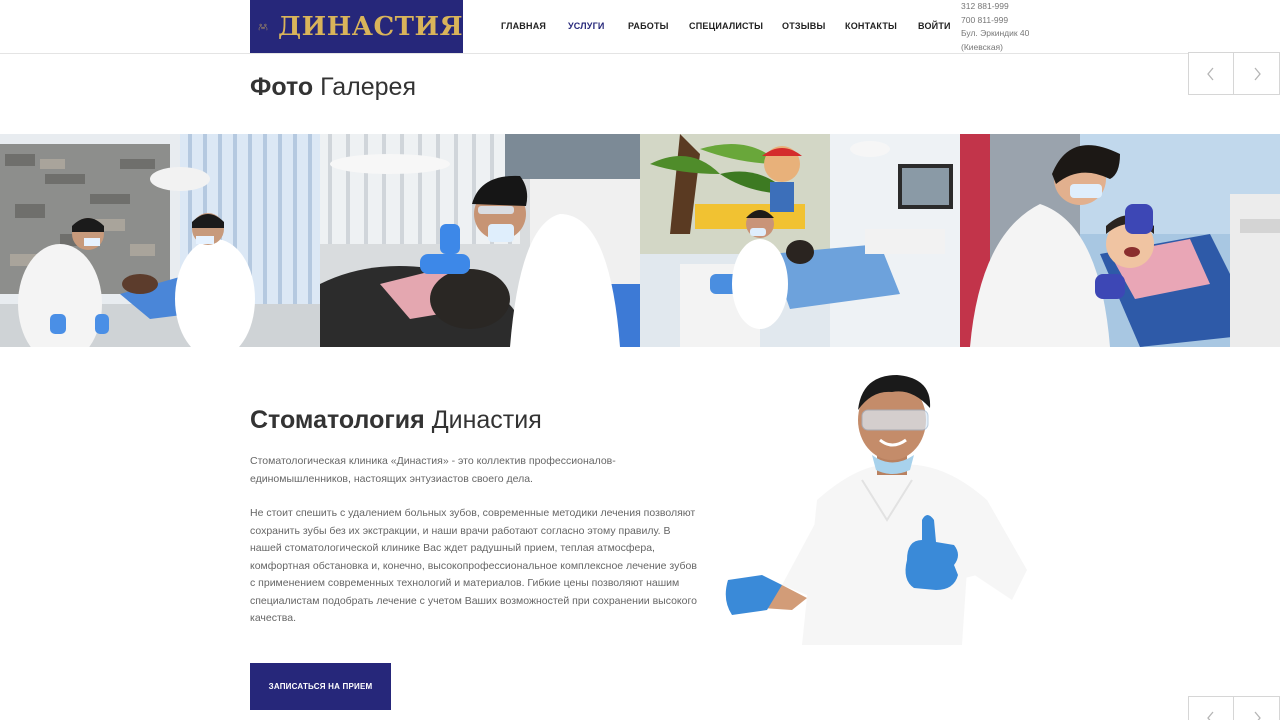 The image size is (1280, 720). Describe the element at coordinates (486, 420) in the screenshot. I see `about-title-light: Династия` at that location.